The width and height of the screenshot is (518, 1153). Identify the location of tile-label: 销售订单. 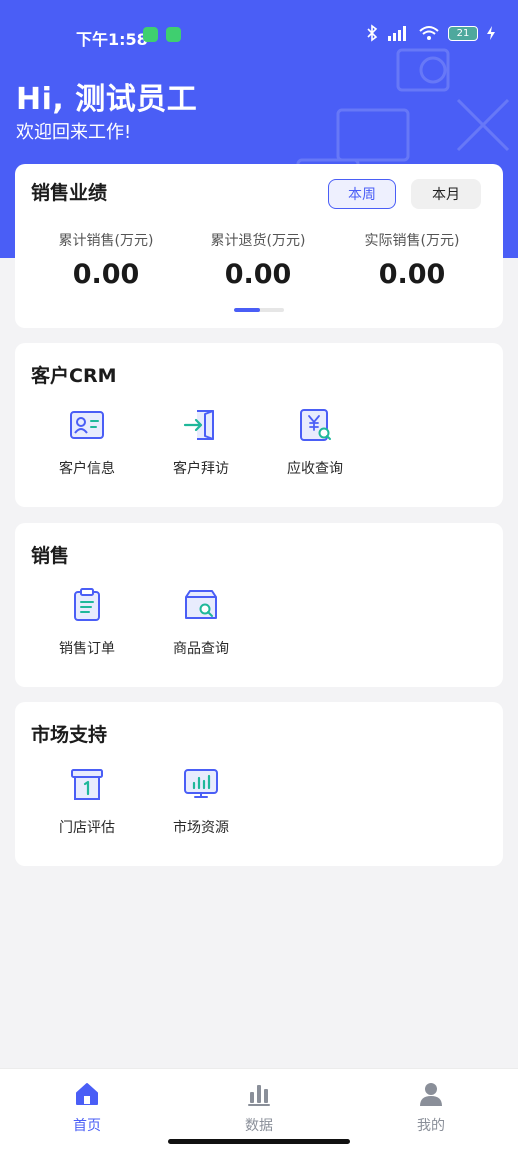
(87, 649).